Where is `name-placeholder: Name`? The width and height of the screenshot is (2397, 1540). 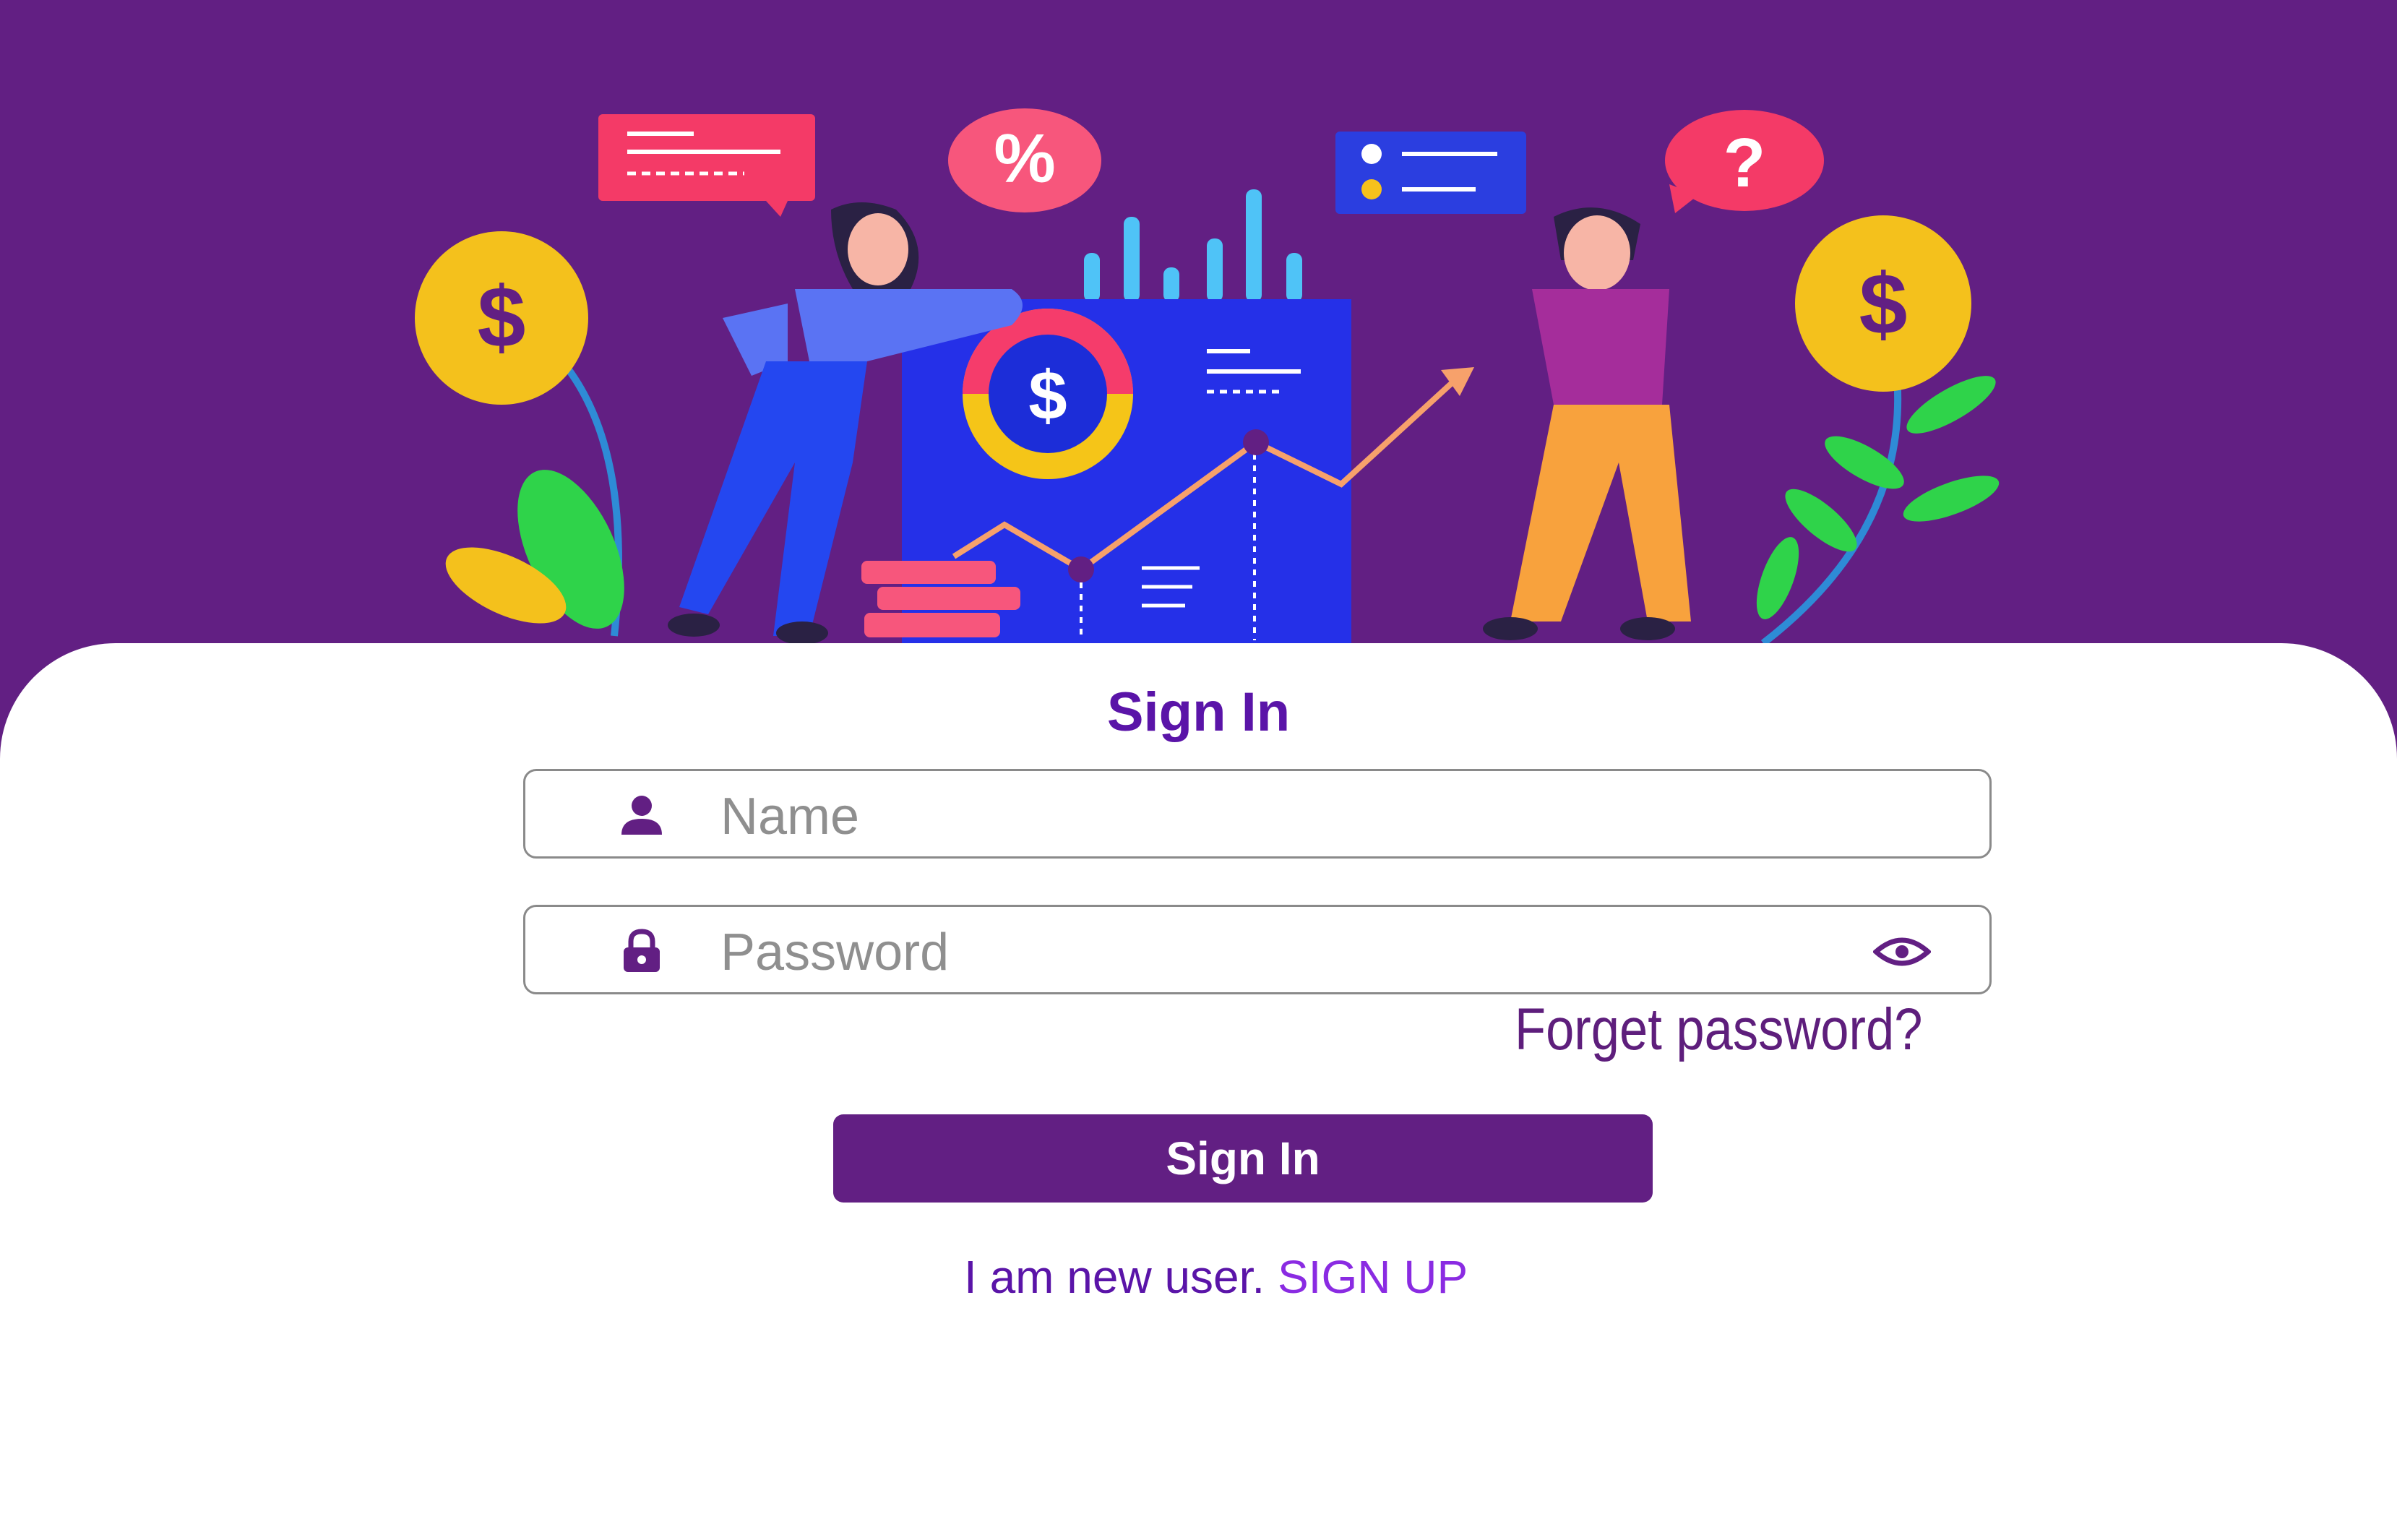
name-placeholder: Name is located at coordinates (790, 817).